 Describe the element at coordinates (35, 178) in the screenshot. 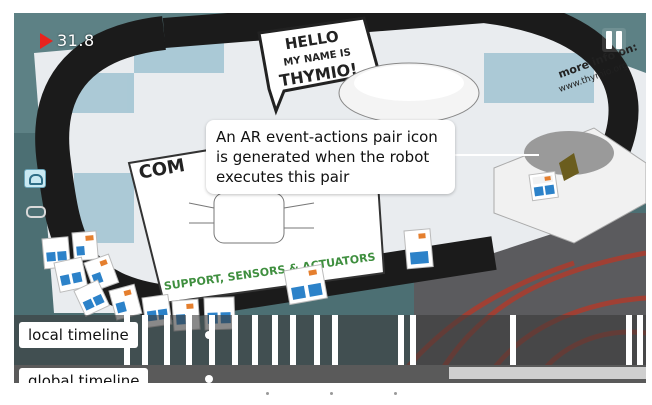

I see `robot-icon` at that location.